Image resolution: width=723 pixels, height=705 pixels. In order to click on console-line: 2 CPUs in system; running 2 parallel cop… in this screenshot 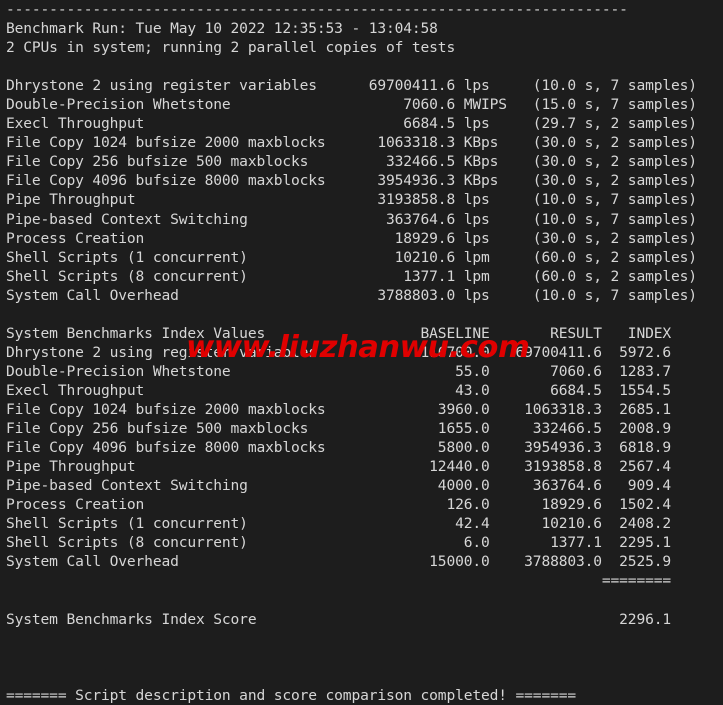, I will do `click(231, 48)`.